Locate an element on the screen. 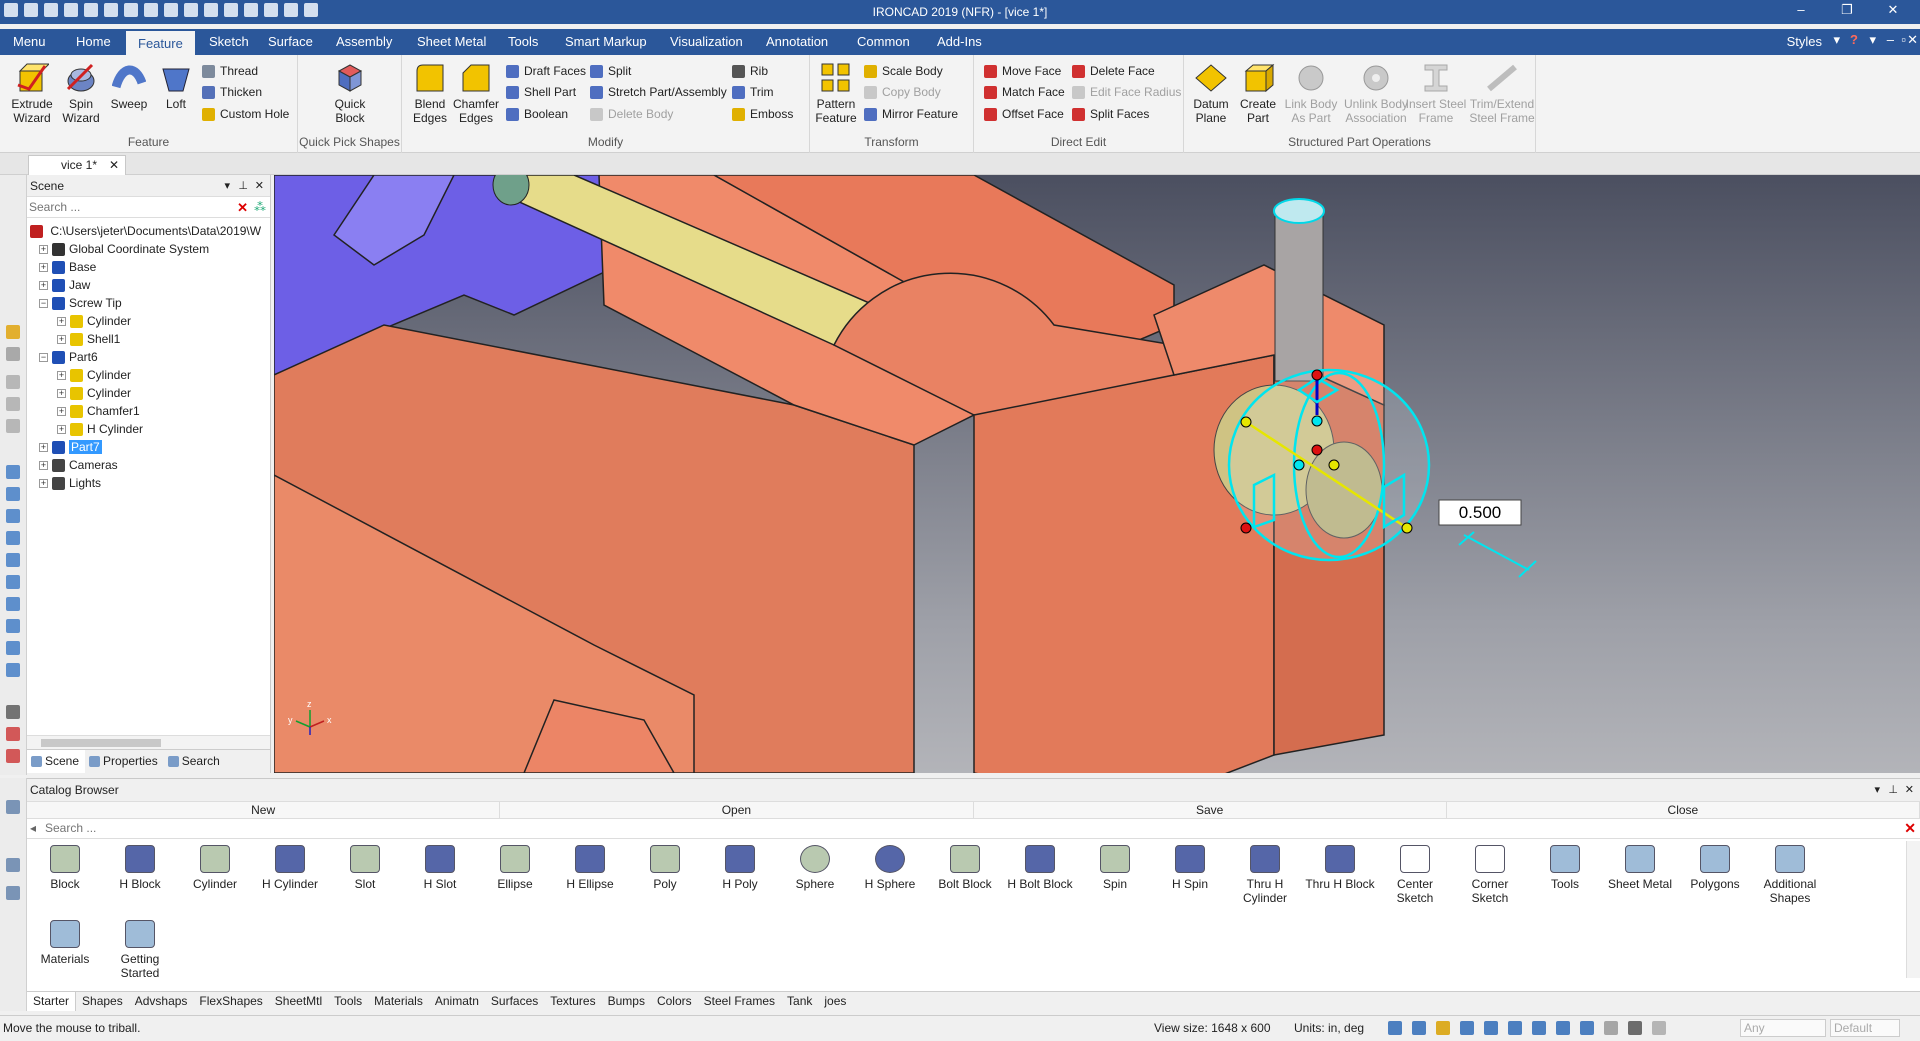  filter-dropdown: Any is located at coordinates (1783, 1028).